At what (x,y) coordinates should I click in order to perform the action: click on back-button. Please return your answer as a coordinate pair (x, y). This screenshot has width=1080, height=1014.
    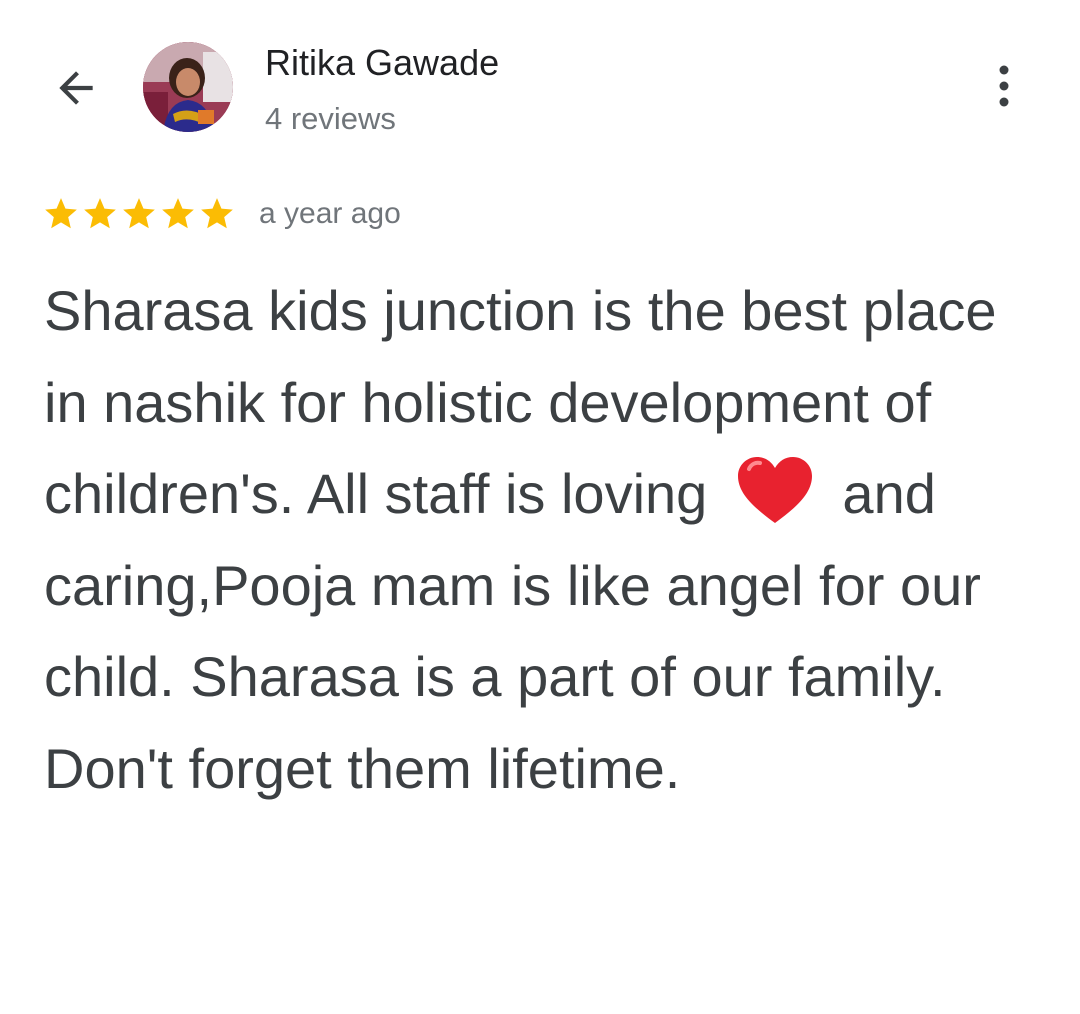
    Looking at the image, I should click on (76, 90).